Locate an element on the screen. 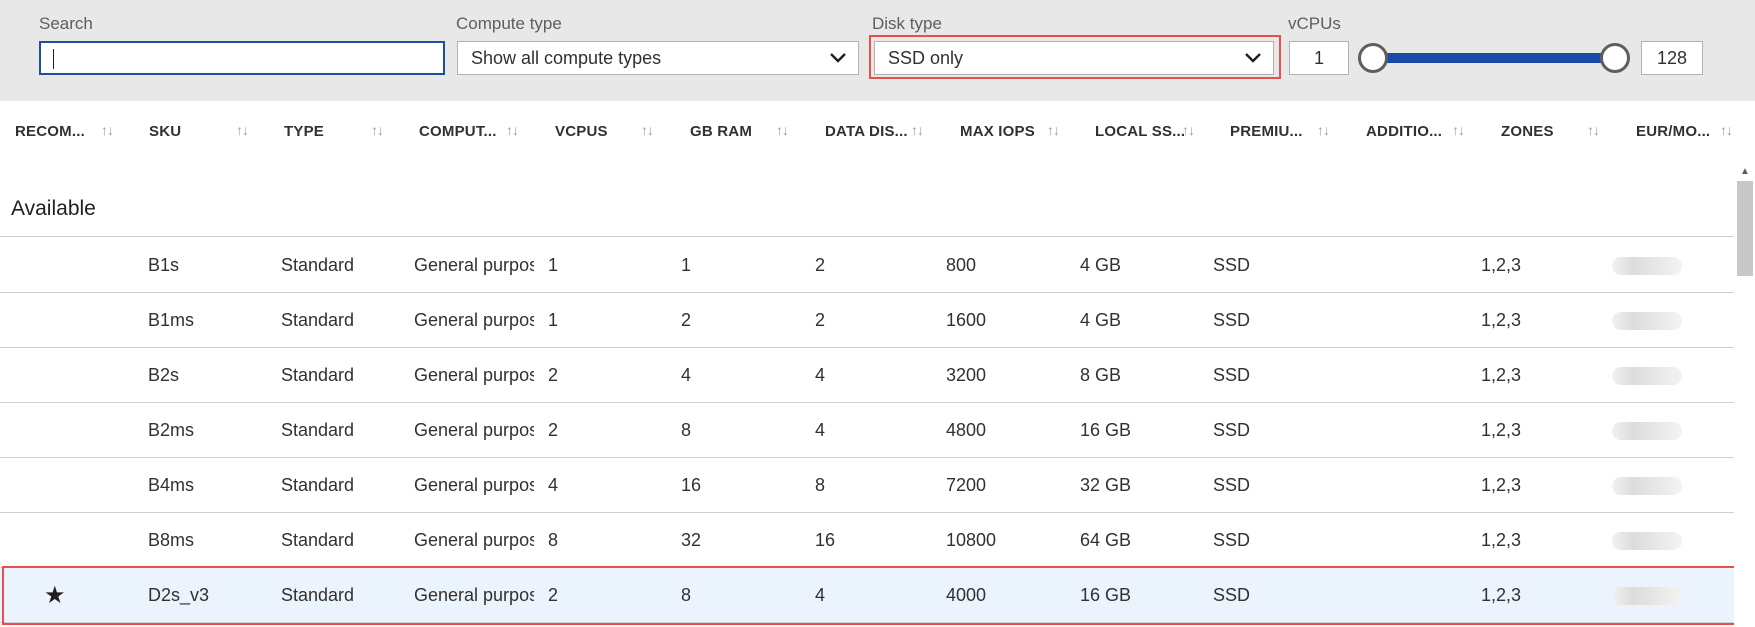  data-disks-cell: 4 is located at coordinates (820, 430).